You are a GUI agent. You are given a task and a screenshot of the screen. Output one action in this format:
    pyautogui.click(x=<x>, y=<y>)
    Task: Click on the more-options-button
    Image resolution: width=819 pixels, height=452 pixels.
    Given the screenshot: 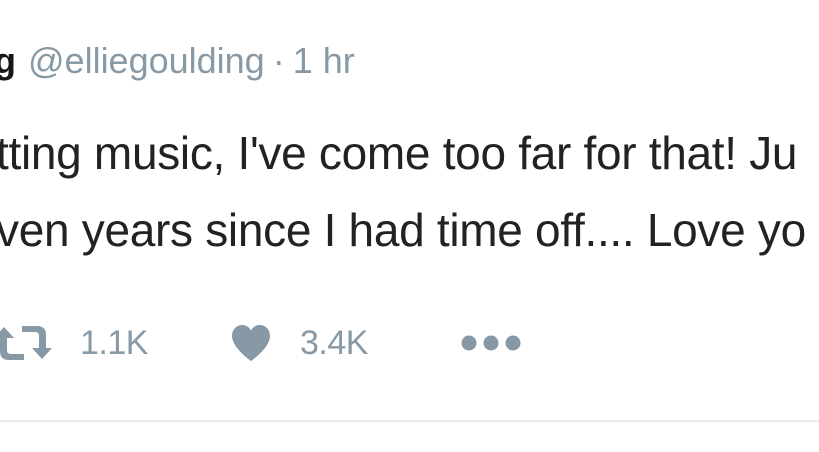 What is the action you would take?
    pyautogui.click(x=491, y=343)
    